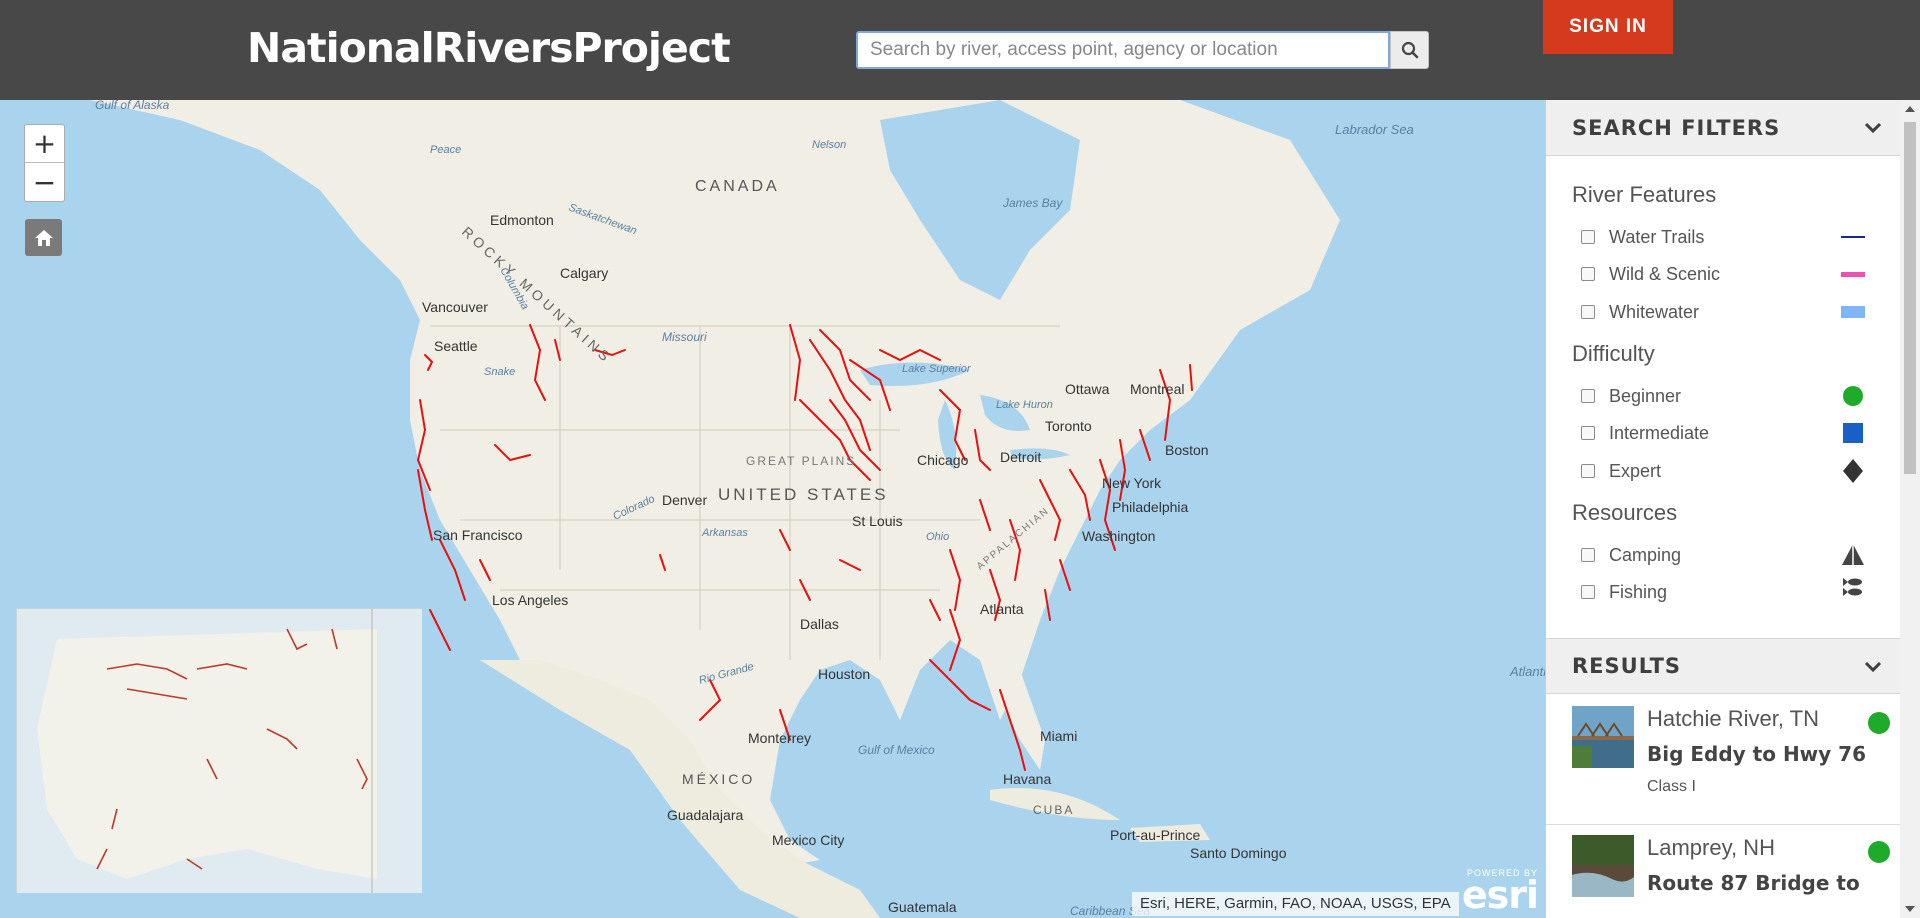 This screenshot has height=918, width=1920. What do you see at coordinates (1499, 895) in the screenshot?
I see `esri-wordmark: esri` at bounding box center [1499, 895].